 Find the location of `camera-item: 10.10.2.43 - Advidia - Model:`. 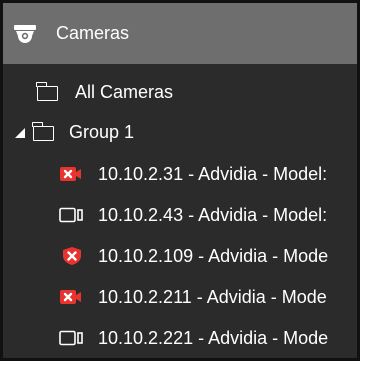

camera-item: 10.10.2.43 - Advidia - Model: is located at coordinates (180, 215).